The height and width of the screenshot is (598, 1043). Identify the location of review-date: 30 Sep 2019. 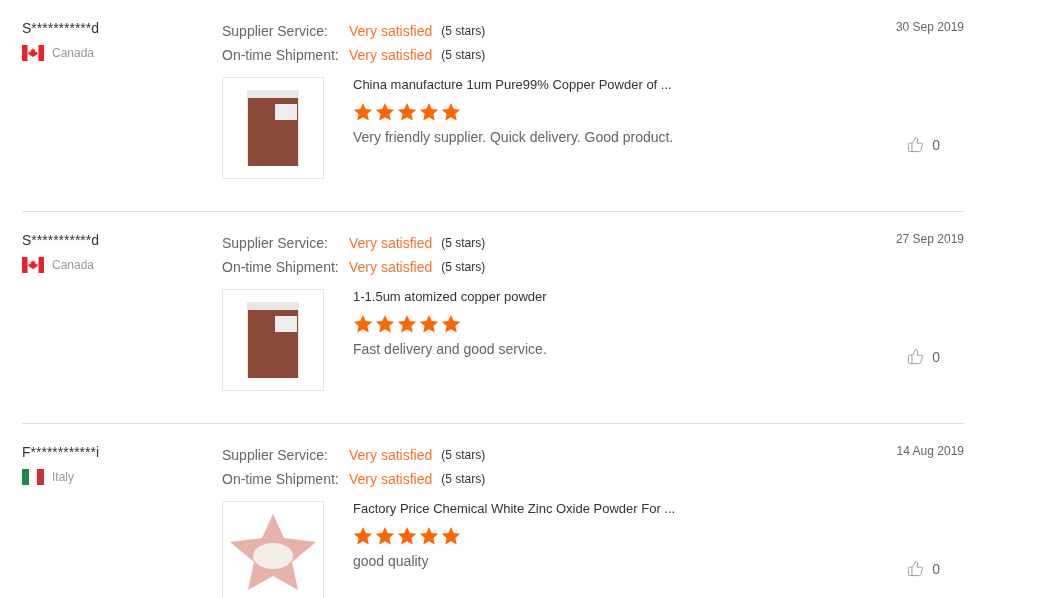
(929, 27).